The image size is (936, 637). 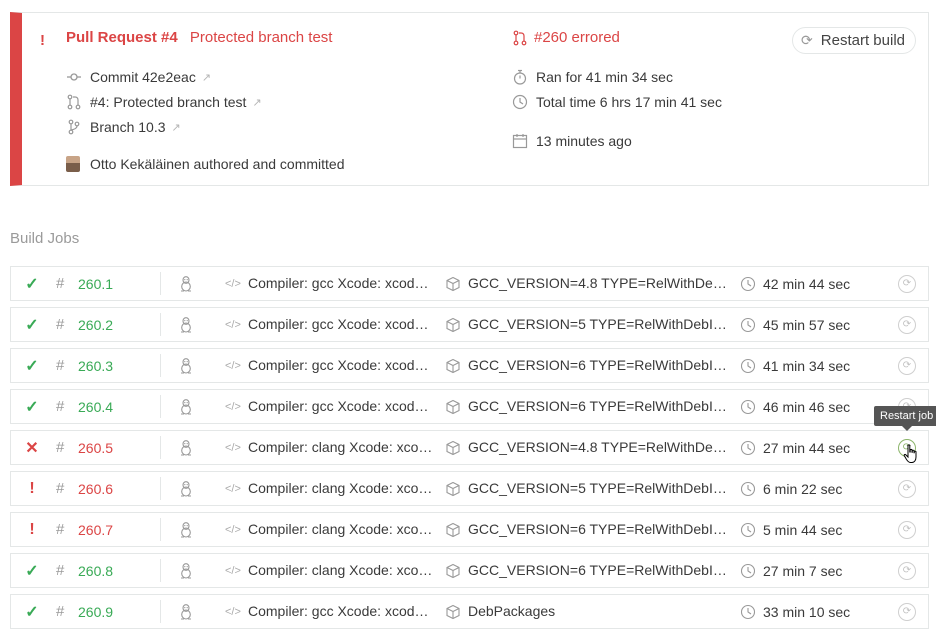 What do you see at coordinates (905, 418) in the screenshot?
I see `restart-job-tooltip: Restart job` at bounding box center [905, 418].